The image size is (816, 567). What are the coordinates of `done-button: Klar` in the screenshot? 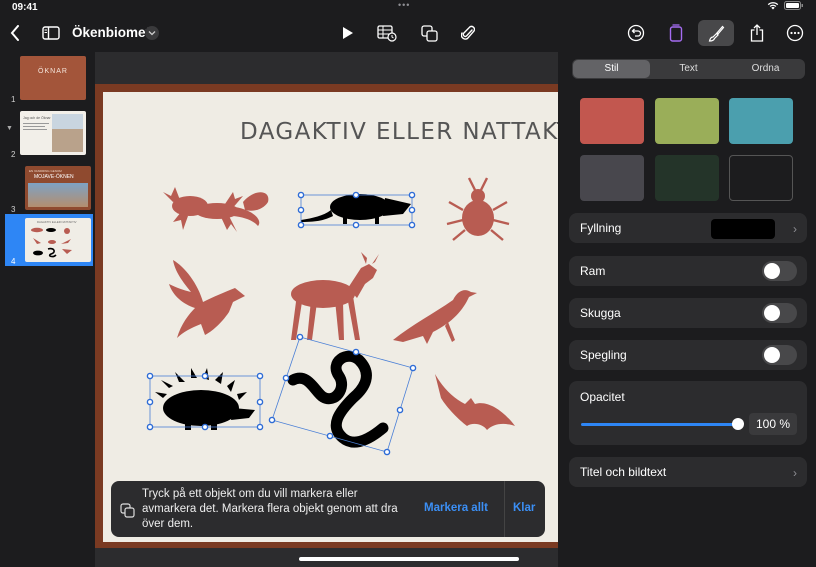 It's located at (524, 508).